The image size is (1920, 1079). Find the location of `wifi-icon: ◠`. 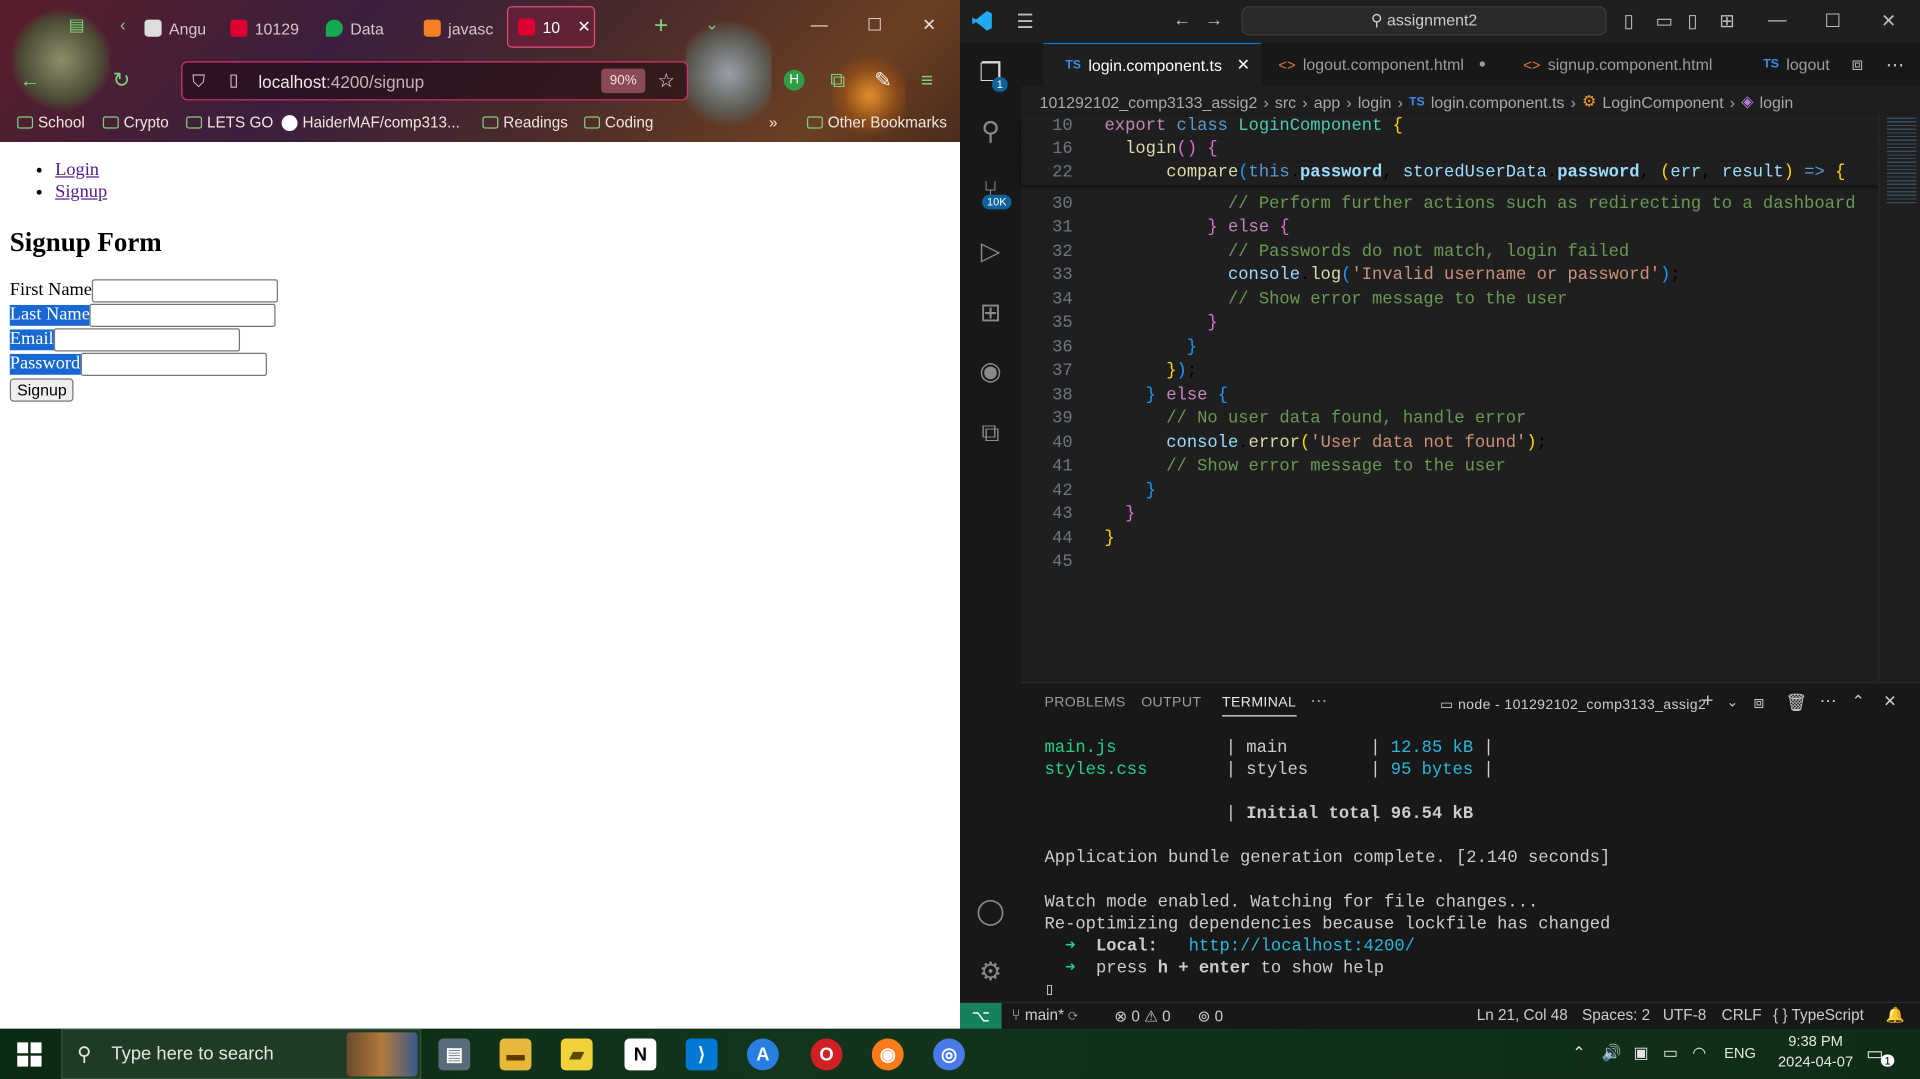

wifi-icon: ◠ is located at coordinates (1699, 1053).